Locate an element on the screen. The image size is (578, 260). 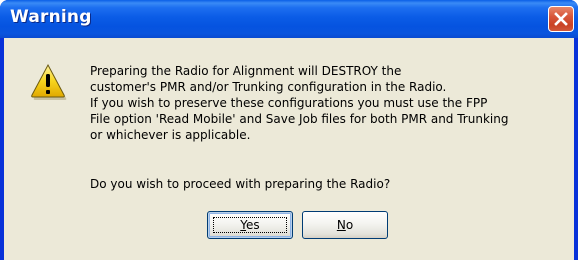
yes-button-label: Yes is located at coordinates (250, 225).